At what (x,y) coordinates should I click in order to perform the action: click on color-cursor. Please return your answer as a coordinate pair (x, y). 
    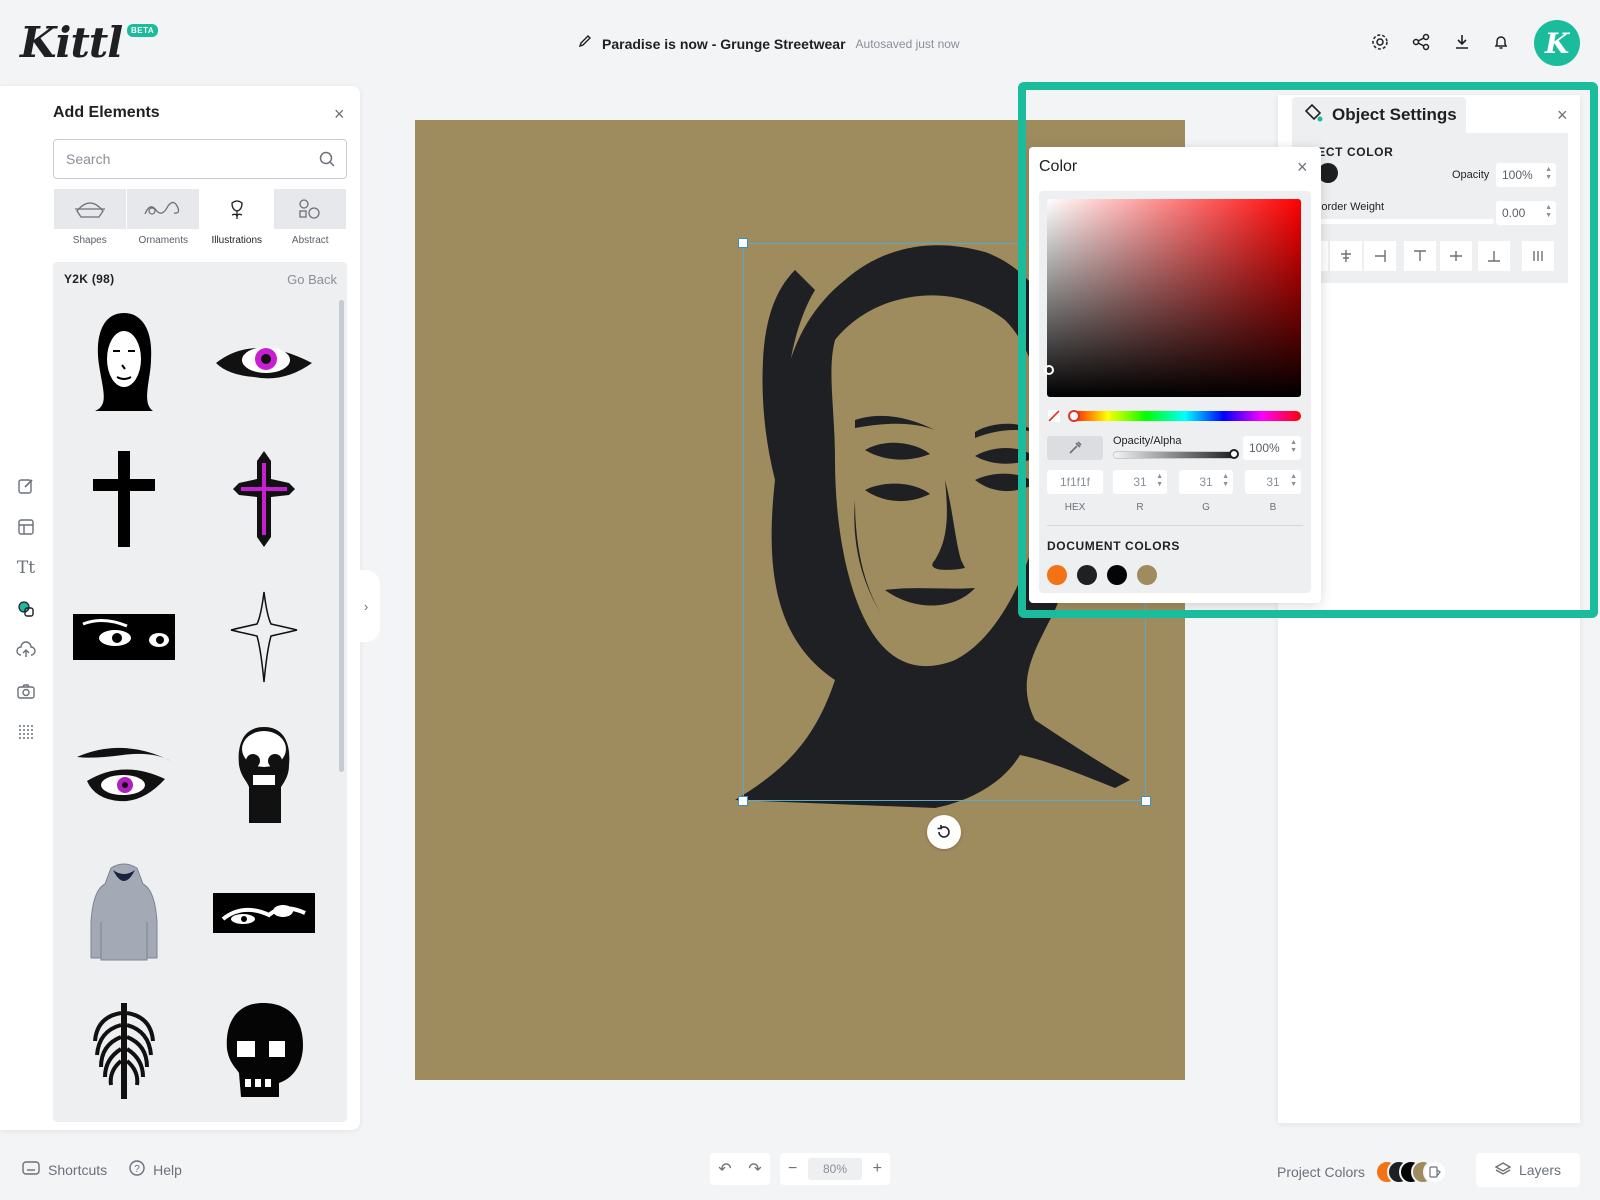
    Looking at the image, I should click on (1049, 370).